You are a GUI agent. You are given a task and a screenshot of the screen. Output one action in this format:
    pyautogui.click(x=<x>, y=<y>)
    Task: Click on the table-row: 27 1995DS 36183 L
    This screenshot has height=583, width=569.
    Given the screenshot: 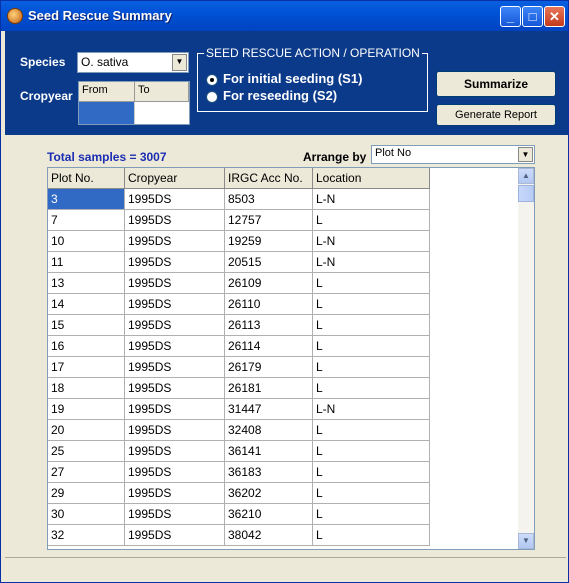 What is the action you would take?
    pyautogui.click(x=239, y=472)
    